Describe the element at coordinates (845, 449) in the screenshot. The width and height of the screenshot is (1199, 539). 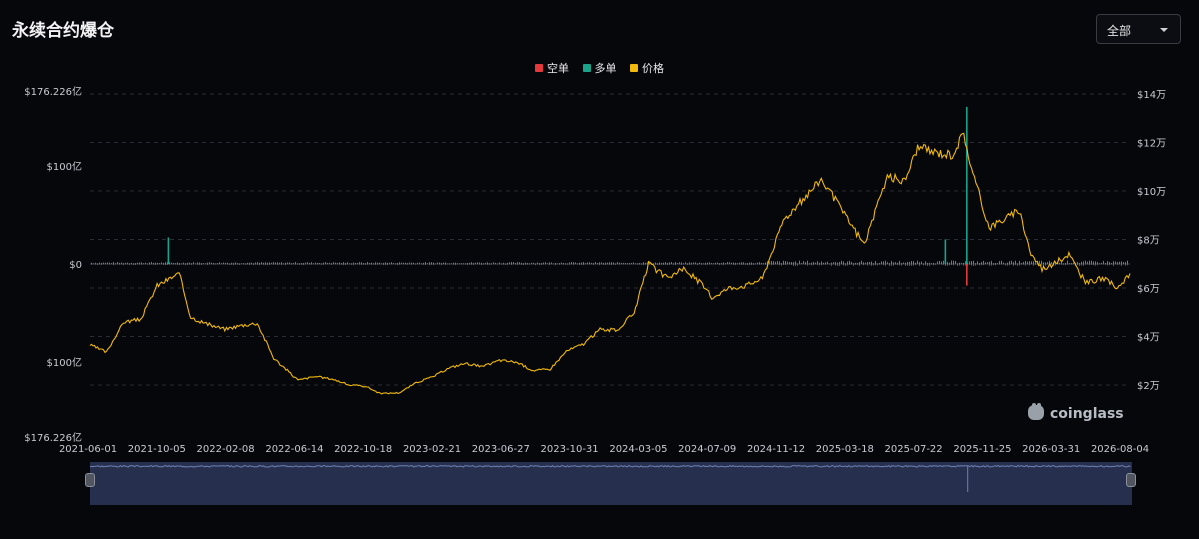
I see `x-tick-label: 2025-03-18` at that location.